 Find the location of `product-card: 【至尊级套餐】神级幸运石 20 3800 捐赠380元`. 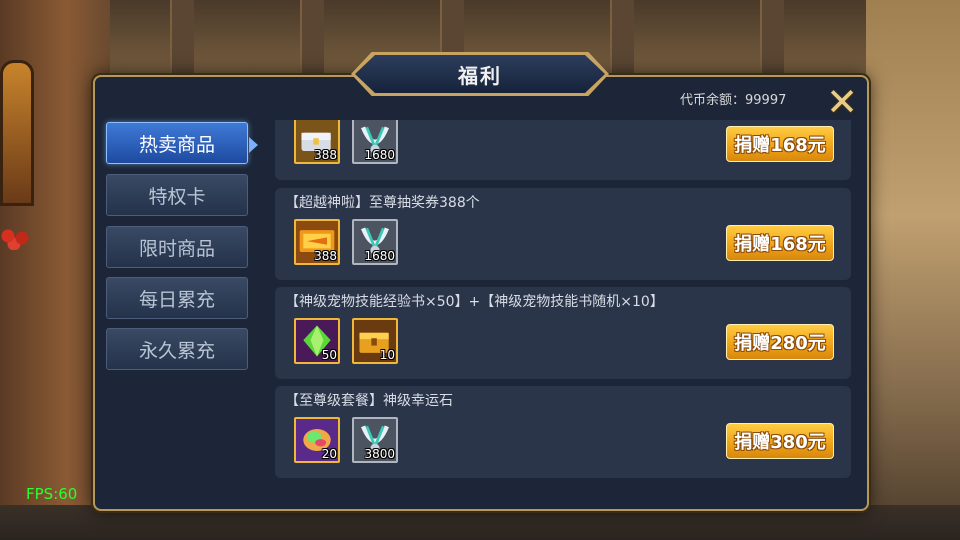

product-card: 【至尊级套餐】神级幸运石 20 3800 捐赠380元 is located at coordinates (563, 432).